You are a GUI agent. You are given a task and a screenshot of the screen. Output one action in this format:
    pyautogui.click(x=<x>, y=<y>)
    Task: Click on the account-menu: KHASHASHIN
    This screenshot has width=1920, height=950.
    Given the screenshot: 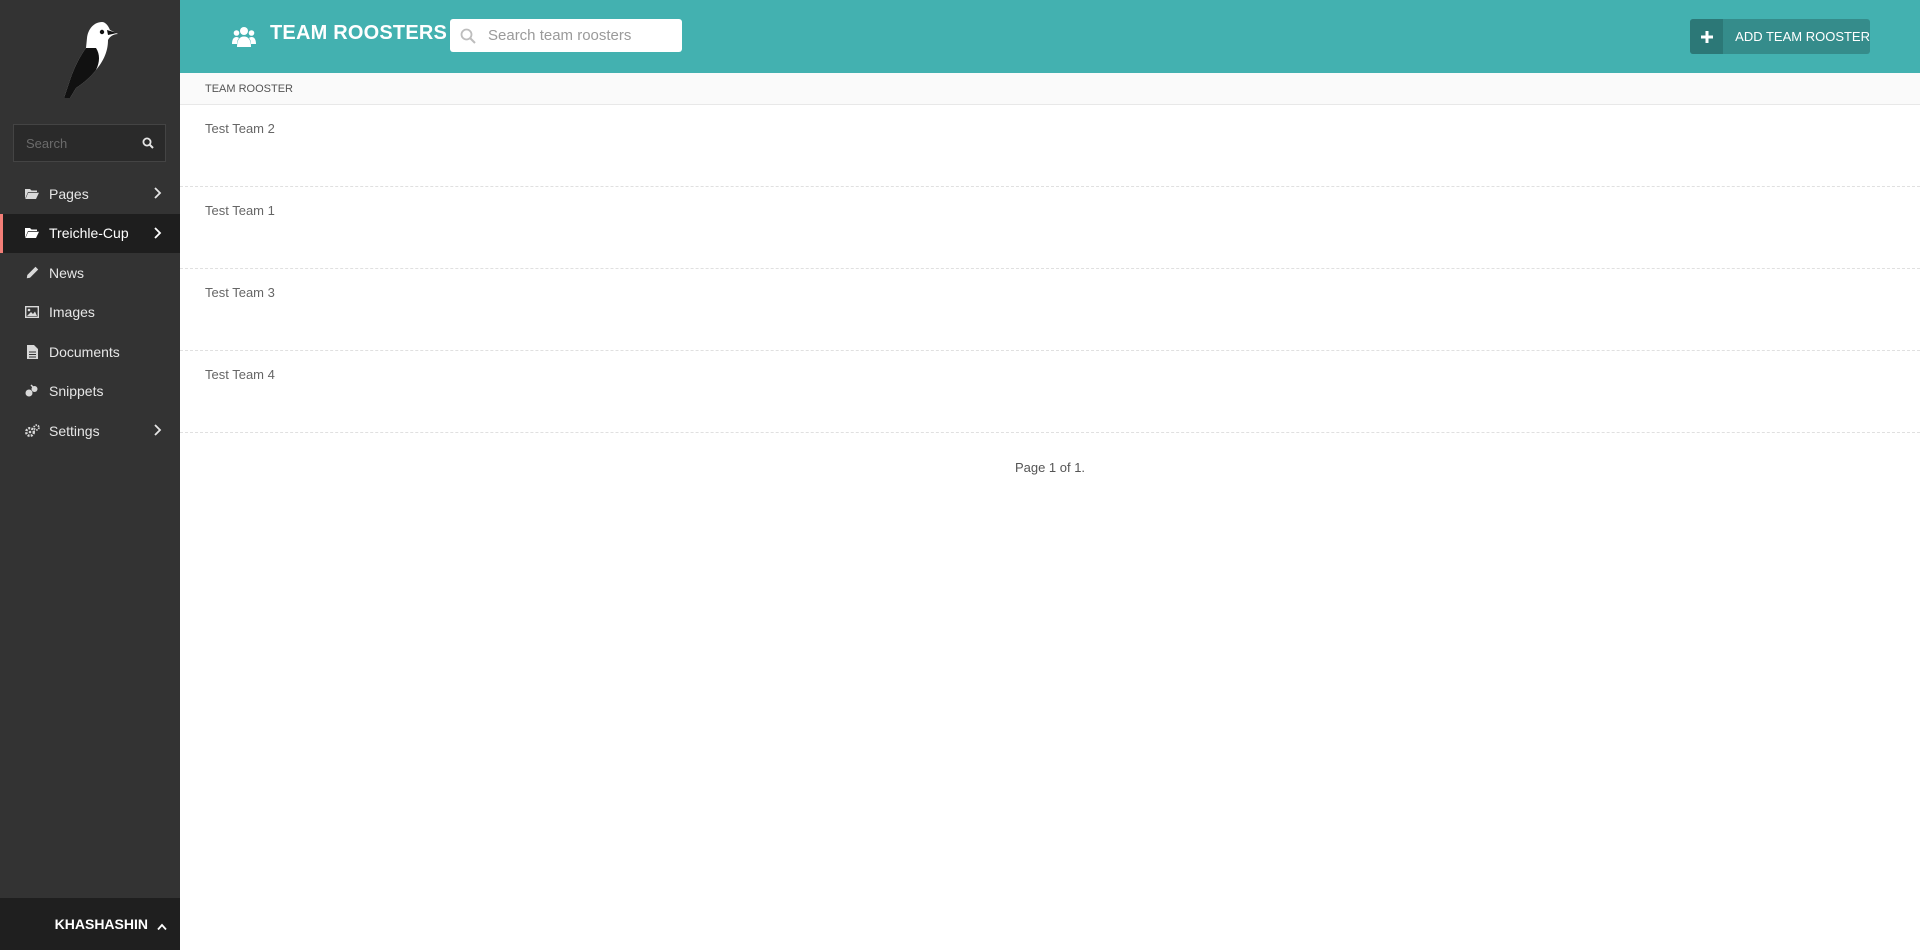 What is the action you would take?
    pyautogui.click(x=90, y=924)
    